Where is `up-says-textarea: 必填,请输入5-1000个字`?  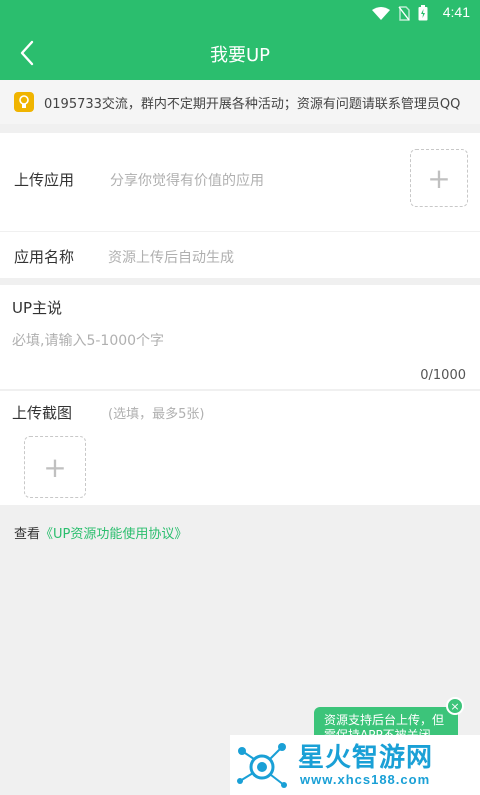 up-says-textarea: 必填,请输入5-1000个字 is located at coordinates (88, 340).